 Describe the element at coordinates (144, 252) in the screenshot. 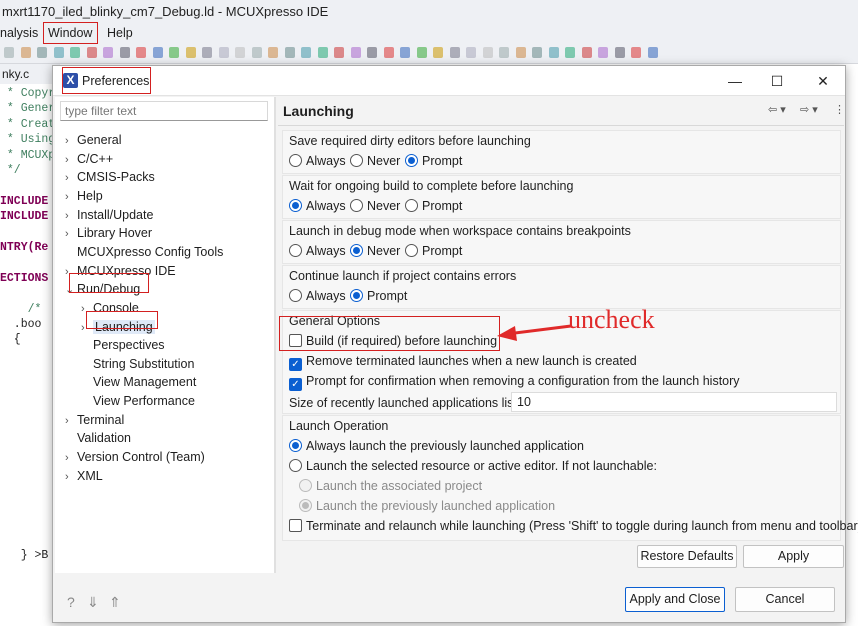

I see `tree-item-mcuxpresso-config-tools: MCUXpresso Config Tools` at that location.